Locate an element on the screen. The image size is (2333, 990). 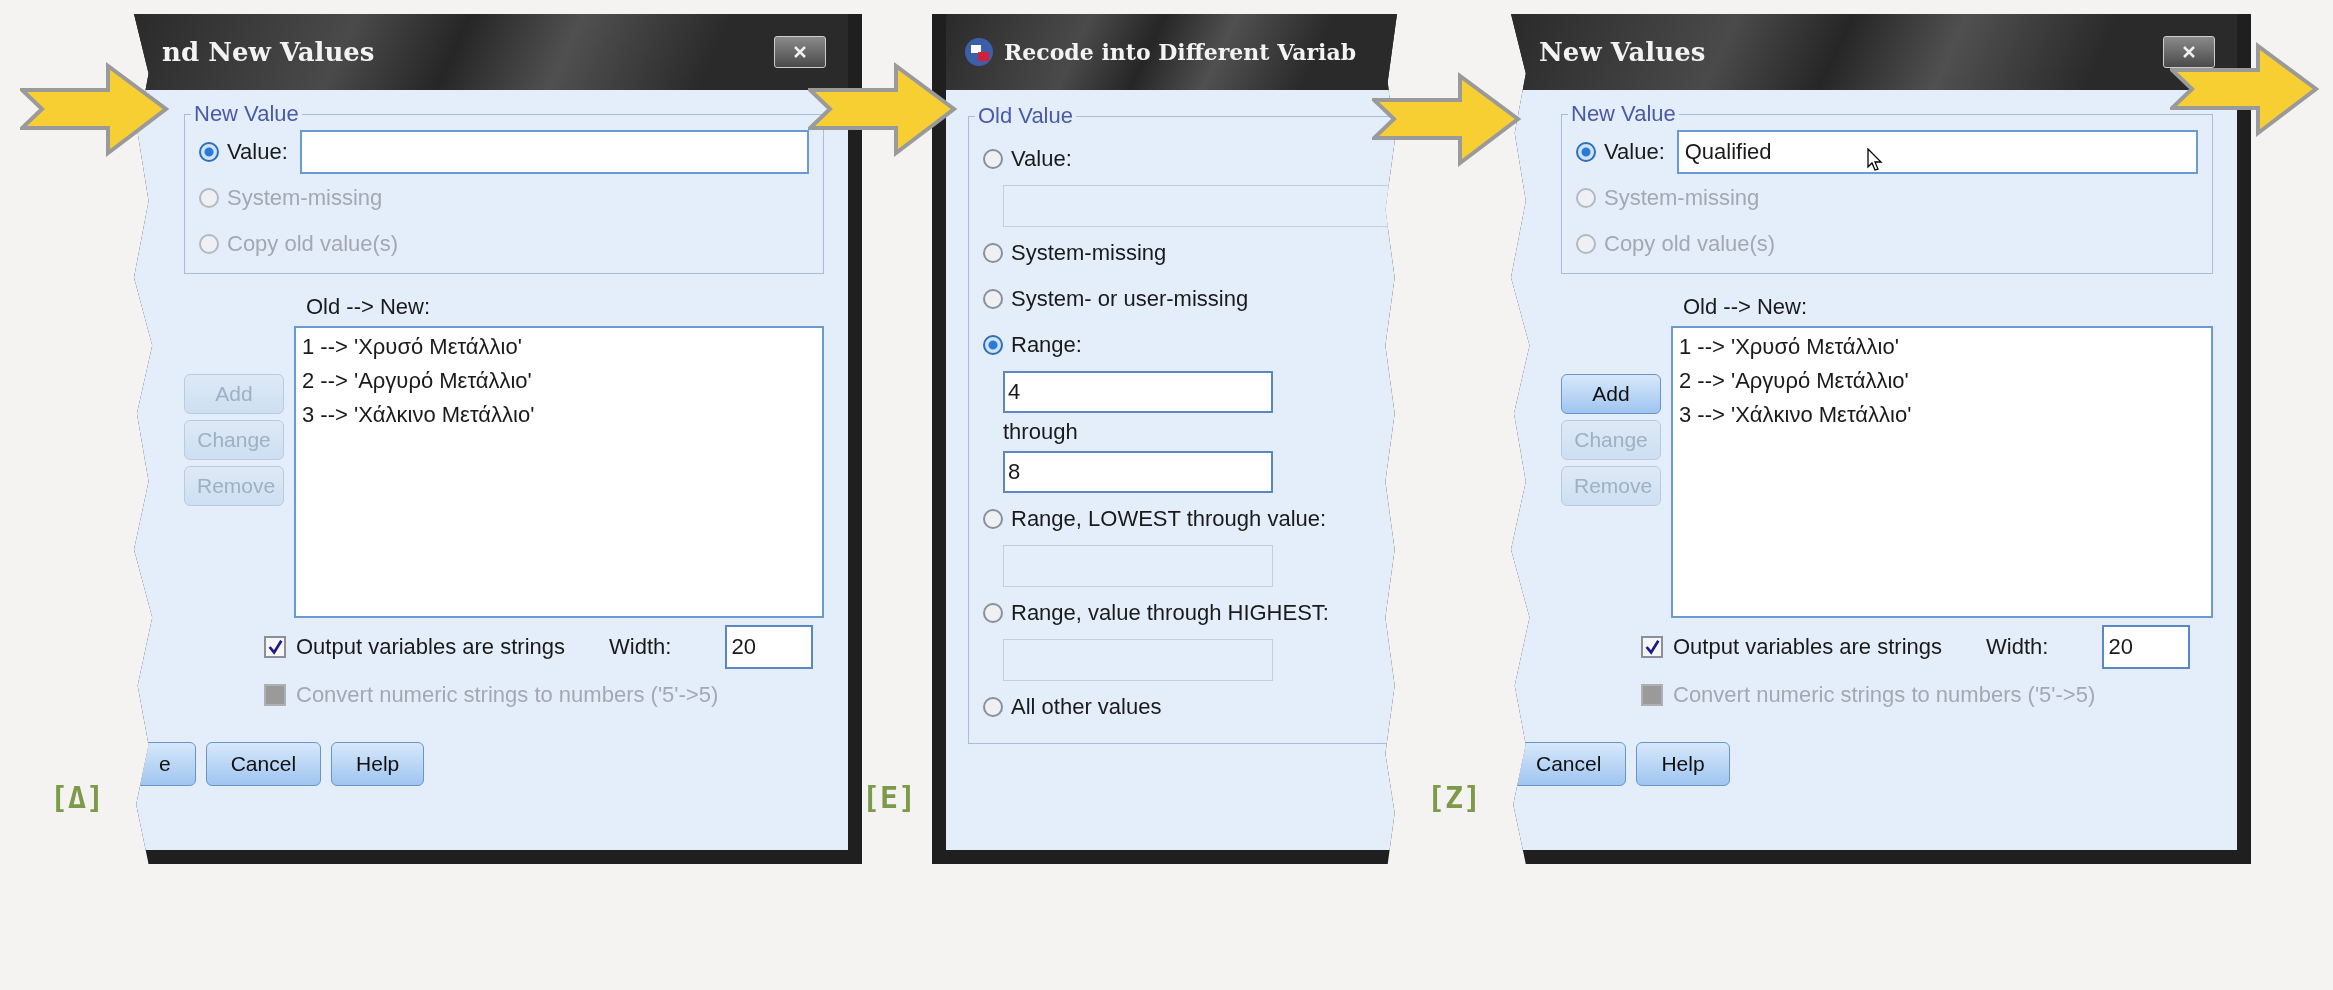
option-label: Range, LOWEST through value: is located at coordinates (1169, 519).